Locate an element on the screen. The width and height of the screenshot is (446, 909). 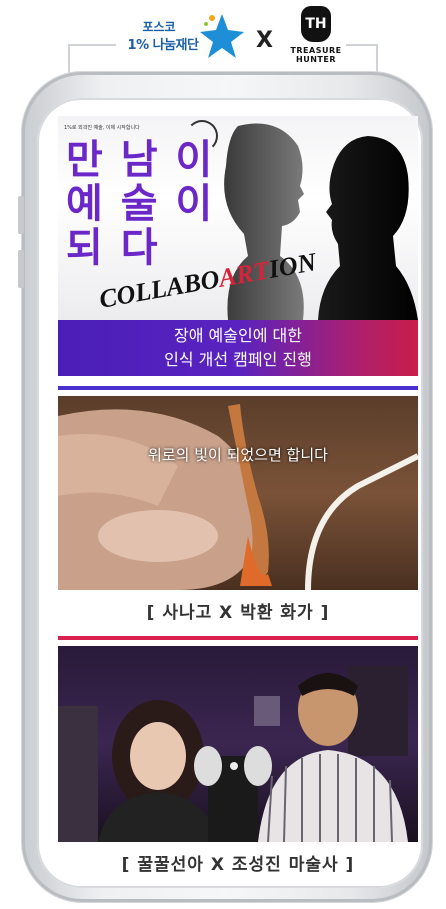
video1-caption: [ 사나고 X 박환 화가 ] is located at coordinates (238, 613).